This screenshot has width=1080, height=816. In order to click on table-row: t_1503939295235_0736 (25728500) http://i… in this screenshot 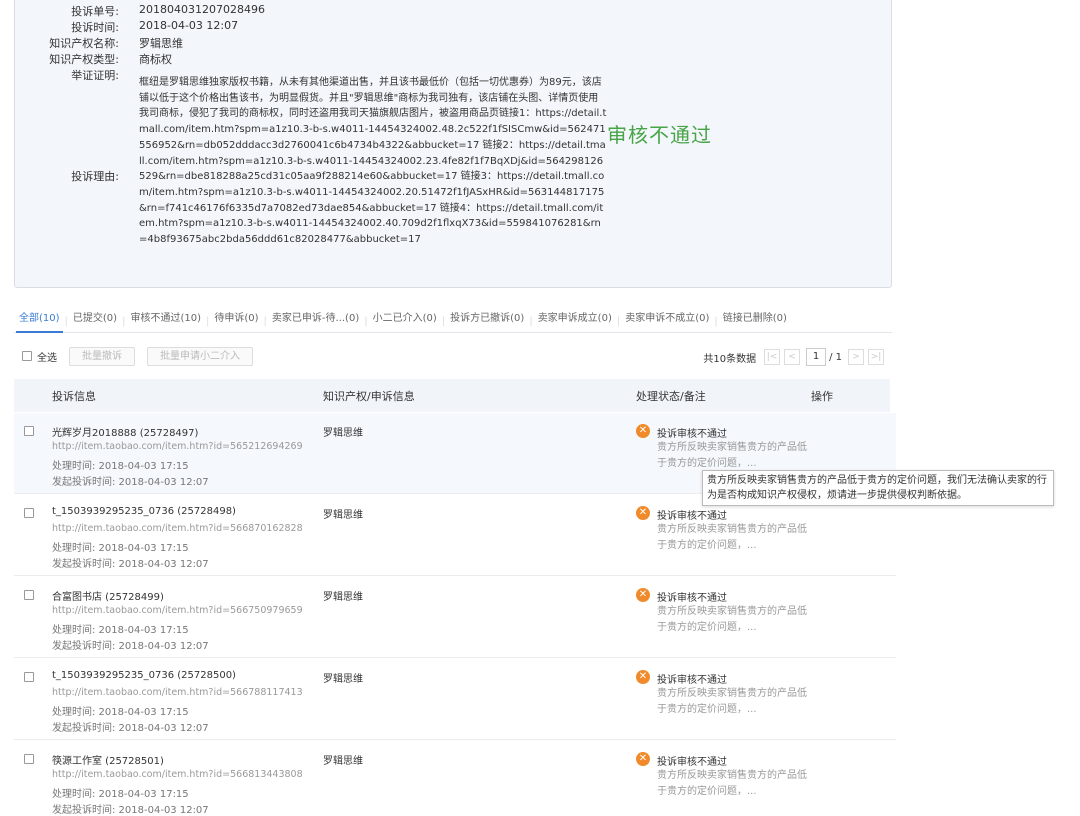, I will do `click(455, 699)`.